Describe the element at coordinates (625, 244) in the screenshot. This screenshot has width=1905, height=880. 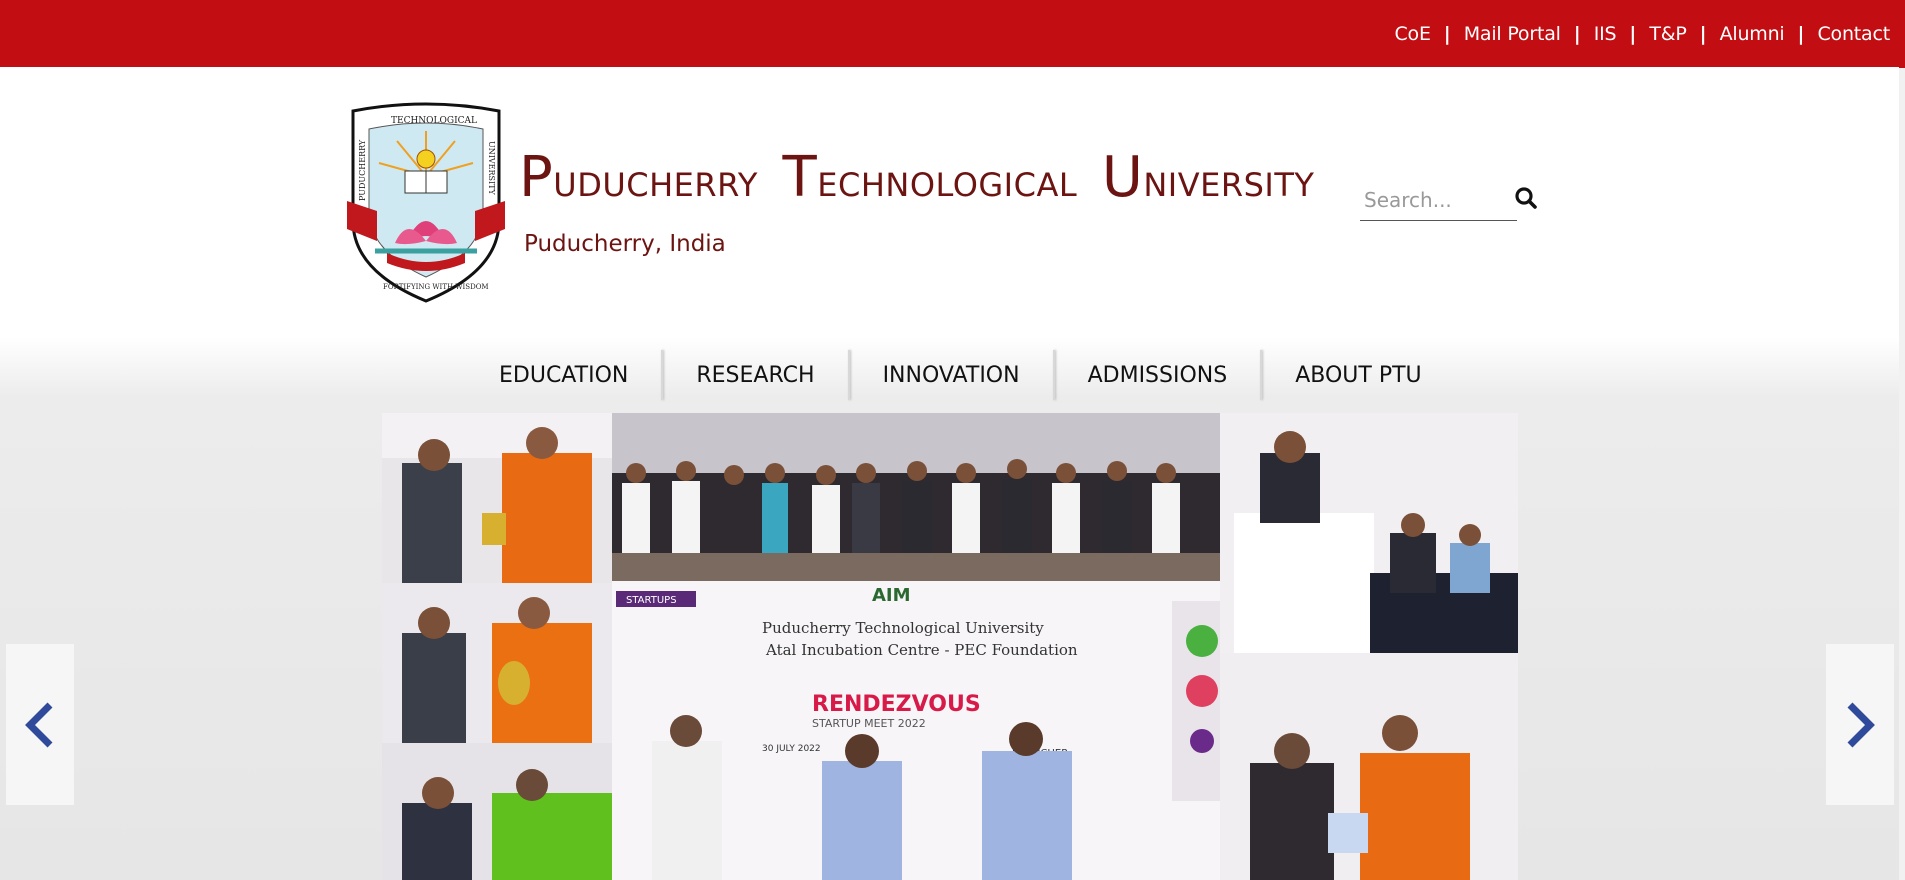
I see `university-location: Puducherry, India` at that location.